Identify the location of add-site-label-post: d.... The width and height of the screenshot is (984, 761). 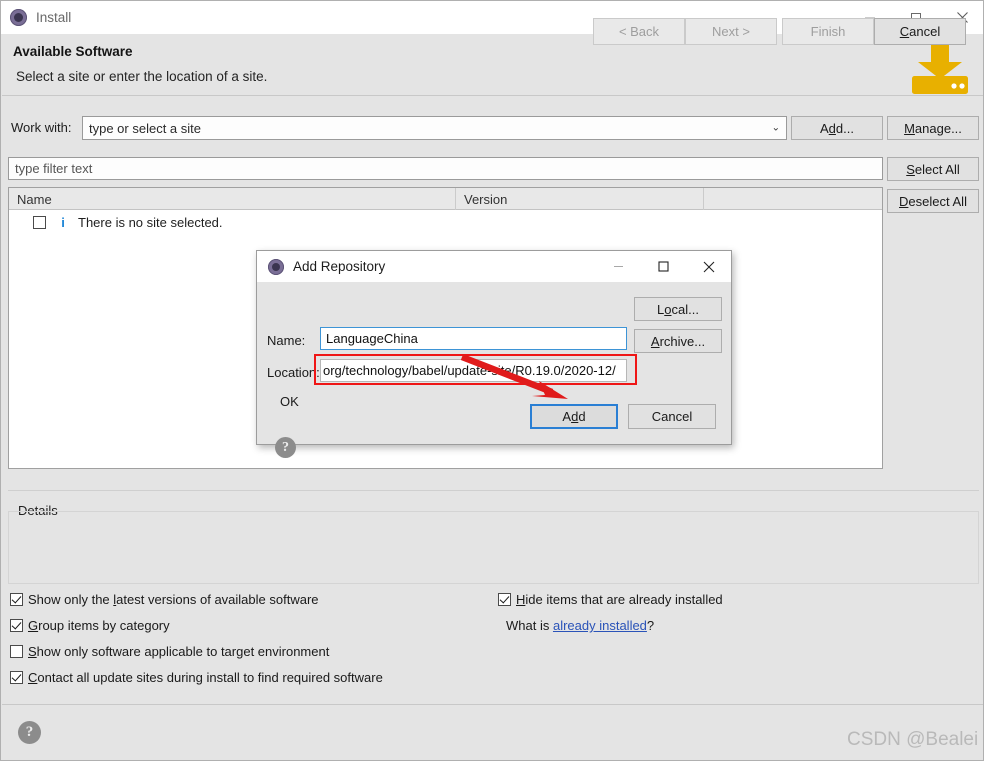
(844, 128).